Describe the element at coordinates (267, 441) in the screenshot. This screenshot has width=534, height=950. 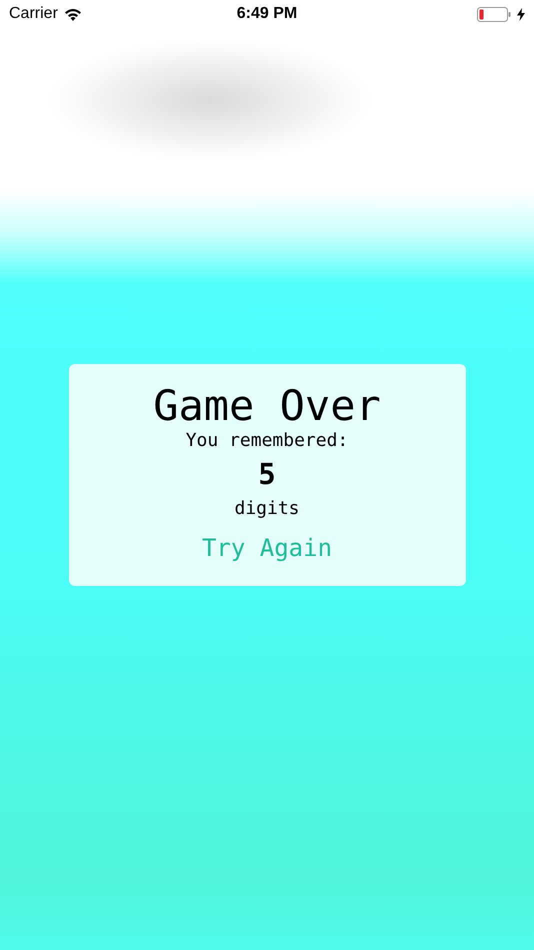
I see `remembered-label: You remembered:` at that location.